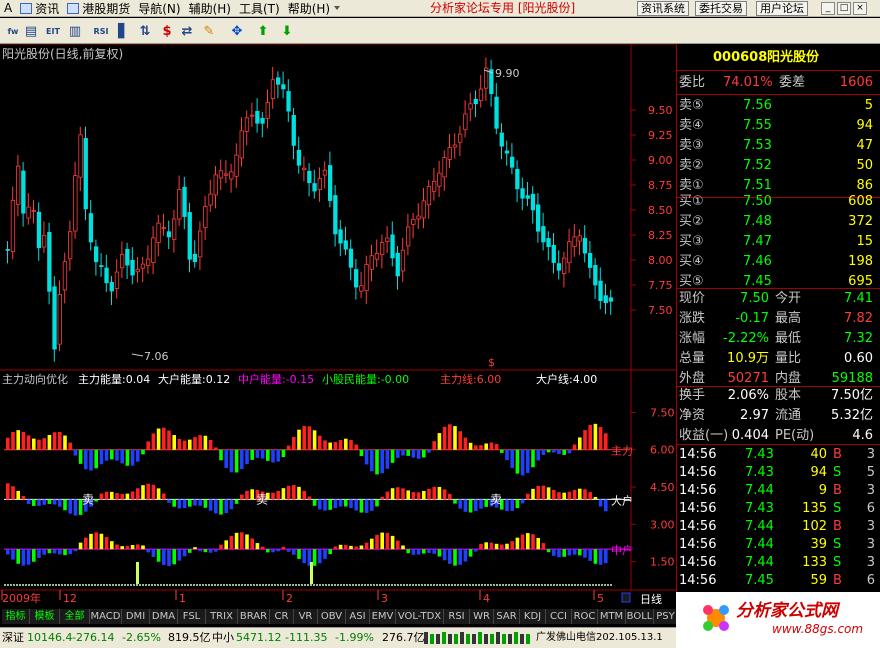 The height and width of the screenshot is (648, 880). What do you see at coordinates (209, 31) in the screenshot?
I see `pen-icon: ✎` at bounding box center [209, 31].